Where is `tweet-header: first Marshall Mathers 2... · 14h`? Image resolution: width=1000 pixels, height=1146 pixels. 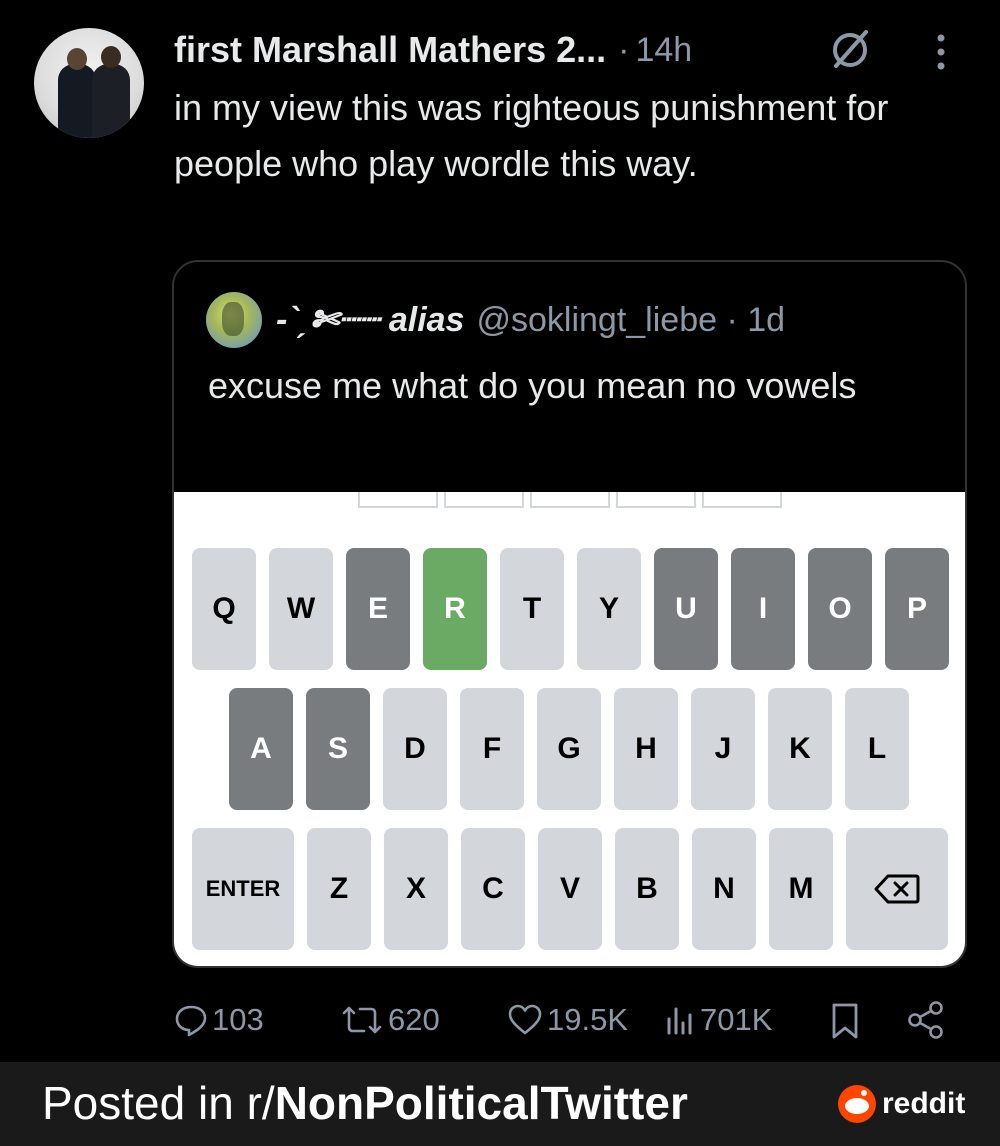 tweet-header: first Marshall Mathers 2... · 14h is located at coordinates (433, 50).